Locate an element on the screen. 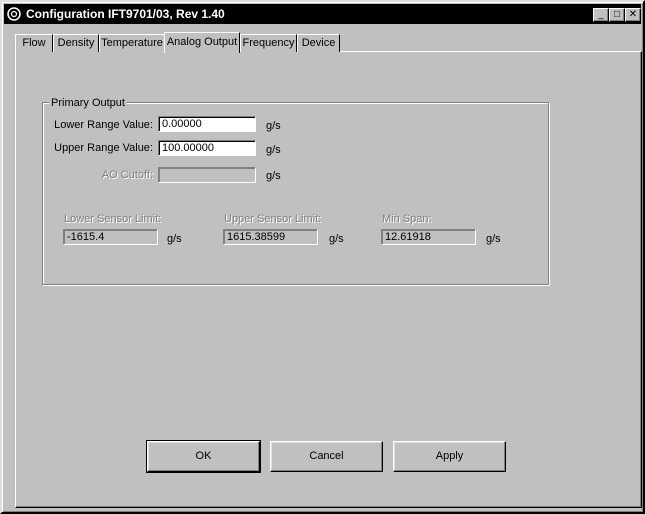 The width and height of the screenshot is (645, 514). tab-label: Analog Output is located at coordinates (202, 42).